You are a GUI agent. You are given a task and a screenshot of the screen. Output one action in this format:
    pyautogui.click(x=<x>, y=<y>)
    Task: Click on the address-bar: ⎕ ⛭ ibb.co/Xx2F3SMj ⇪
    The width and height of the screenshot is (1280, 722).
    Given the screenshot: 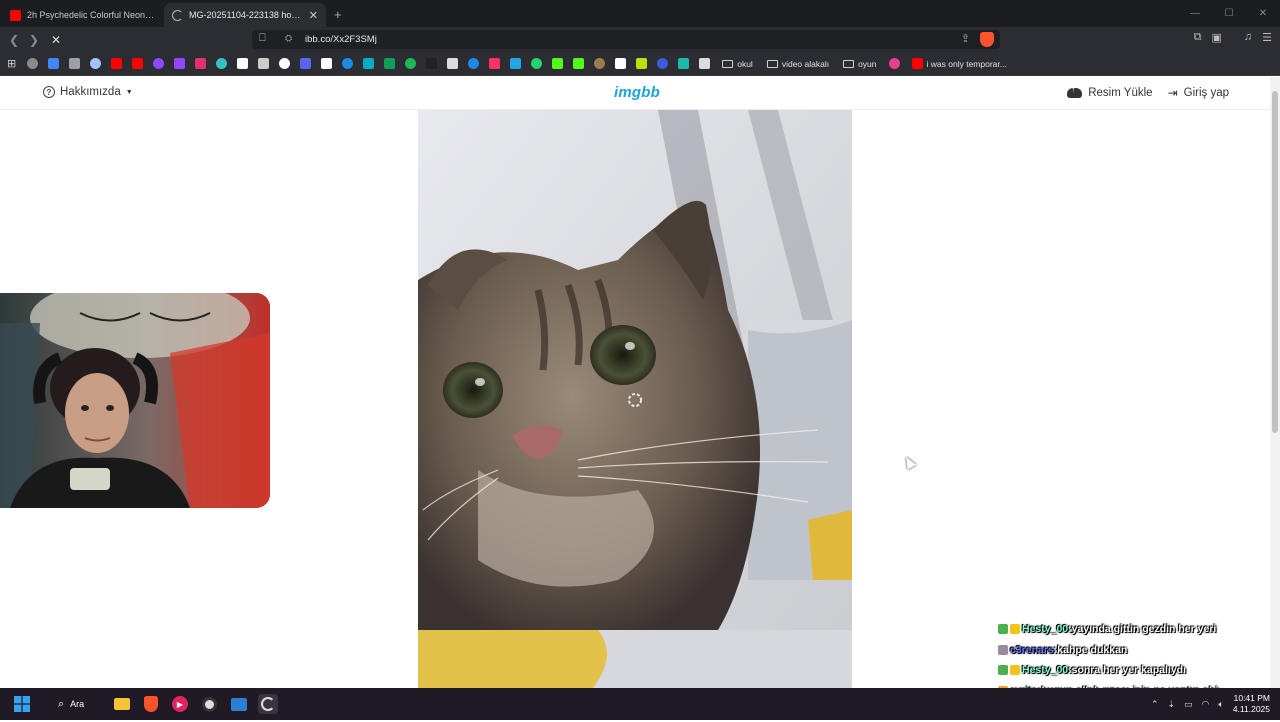 What is the action you would take?
    pyautogui.click(x=626, y=39)
    